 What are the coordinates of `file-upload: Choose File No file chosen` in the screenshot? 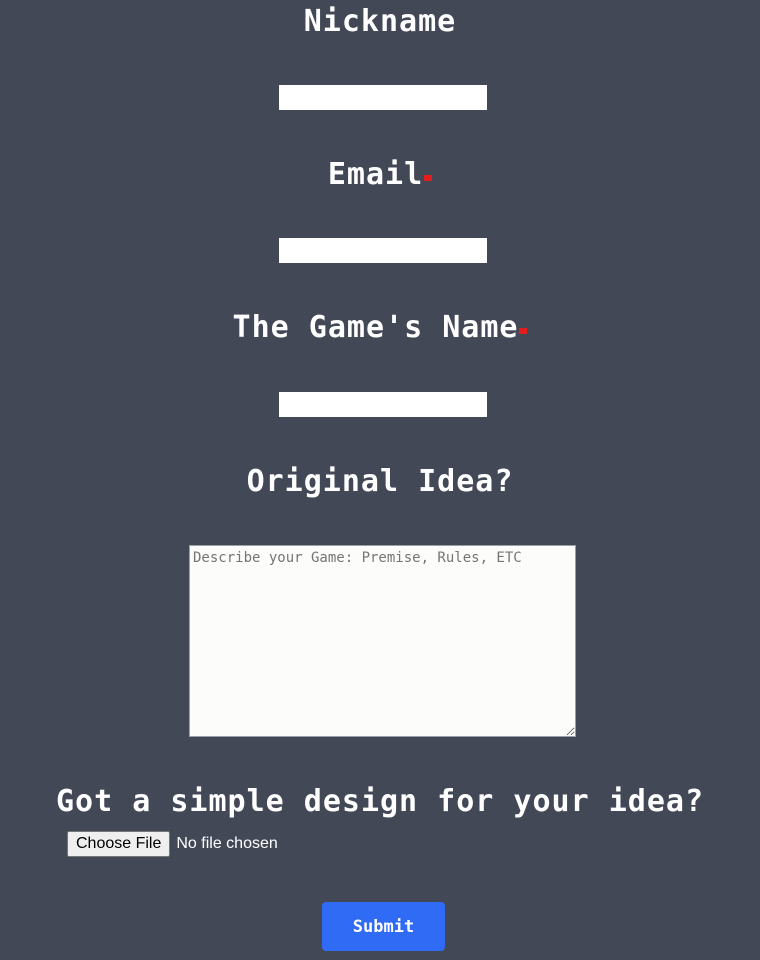 It's located at (172, 844).